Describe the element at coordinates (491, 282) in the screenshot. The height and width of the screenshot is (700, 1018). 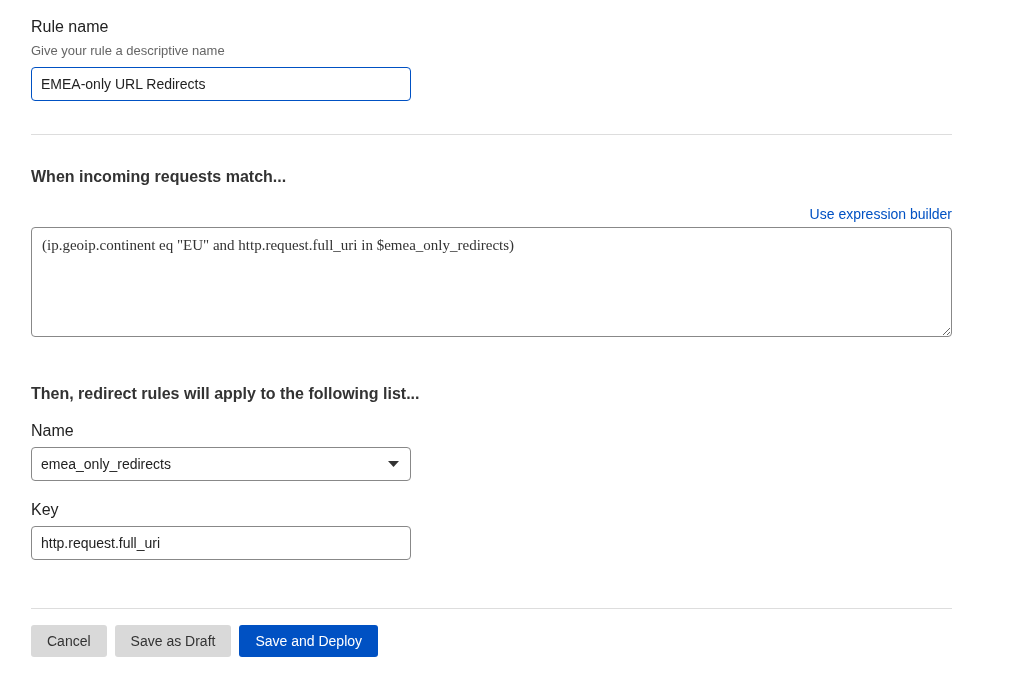
I see `expression-field: (ip.geoip.continent eq "EU" and http.request.full_uri in $emea_only_redirects)` at that location.